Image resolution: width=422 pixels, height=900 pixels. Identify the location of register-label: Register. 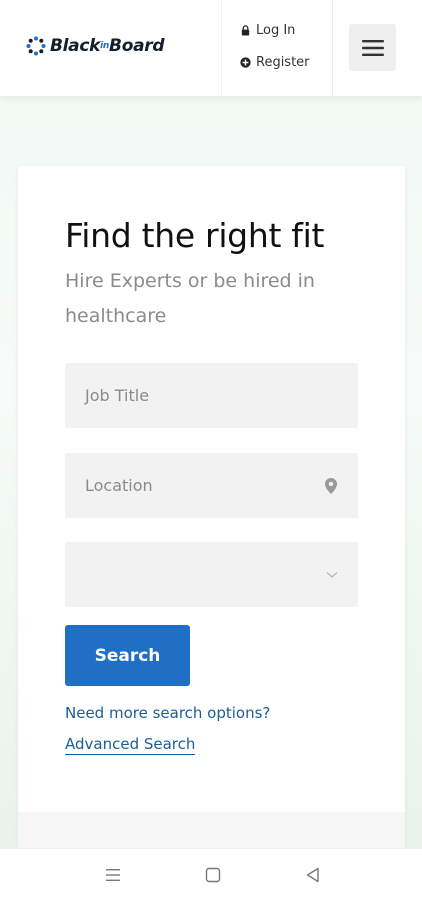
(283, 62).